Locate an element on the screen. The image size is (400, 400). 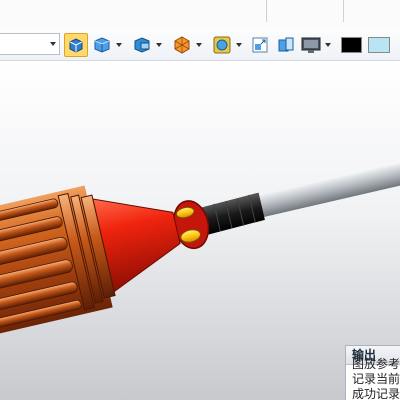
zoom-fit-icon is located at coordinates (260, 45).